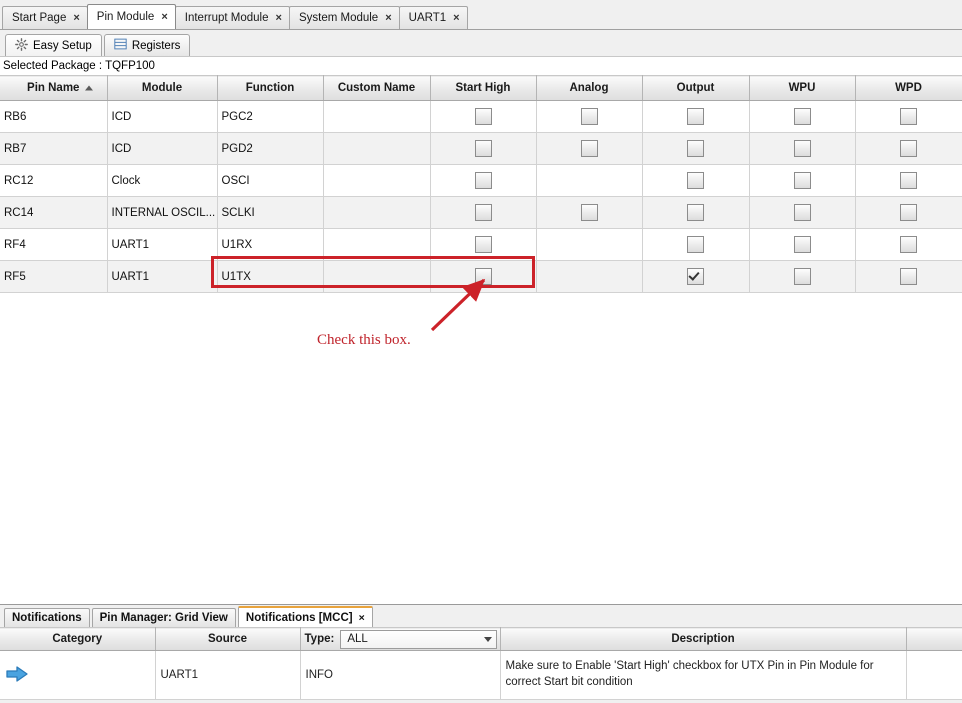 This screenshot has width=962, height=703. What do you see at coordinates (163, 617) in the screenshot?
I see `tab-pin-manager-grid-view: Pin Manager: Grid View` at bounding box center [163, 617].